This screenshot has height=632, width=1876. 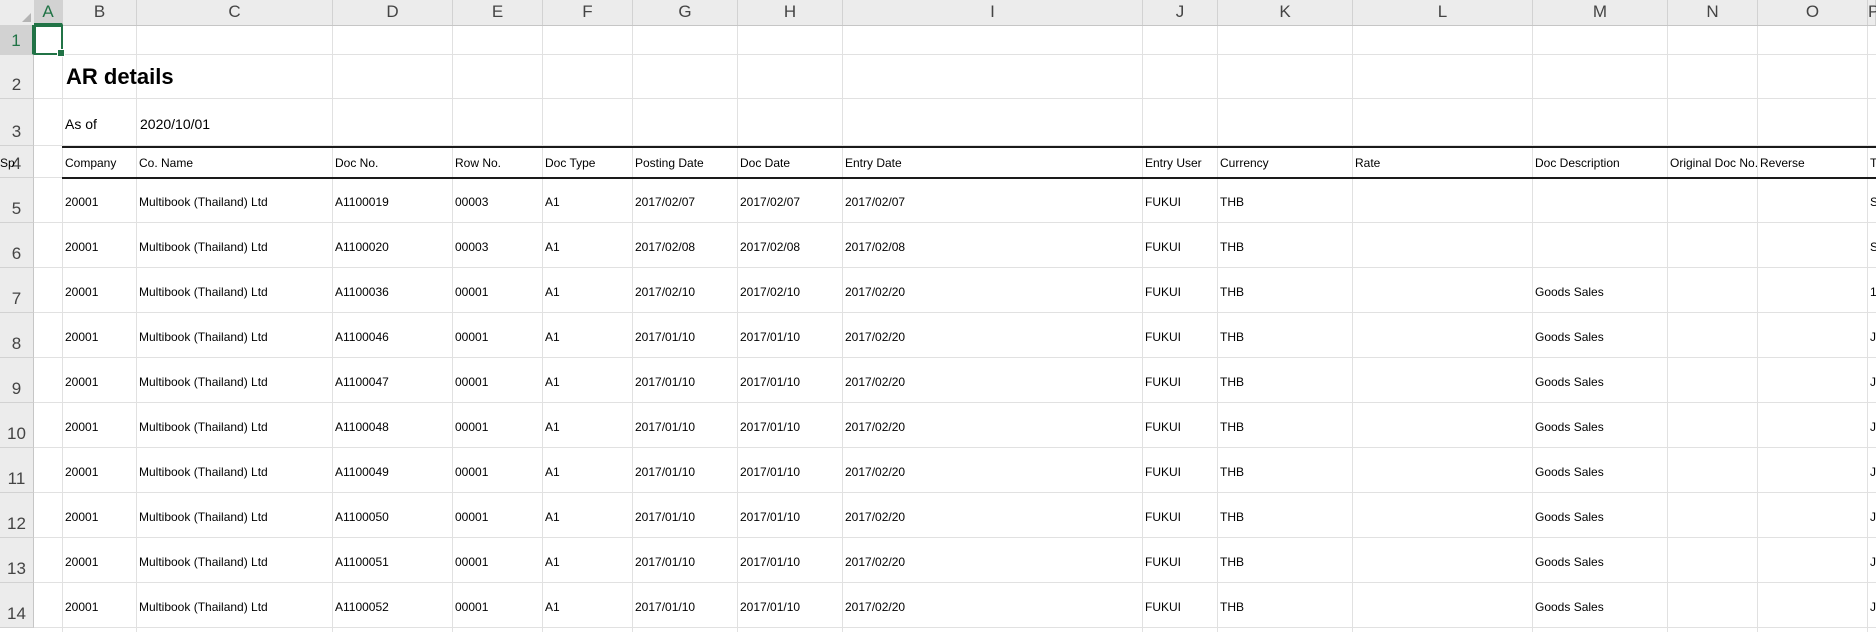 I want to click on row-header-1: 1, so click(x=17, y=40).